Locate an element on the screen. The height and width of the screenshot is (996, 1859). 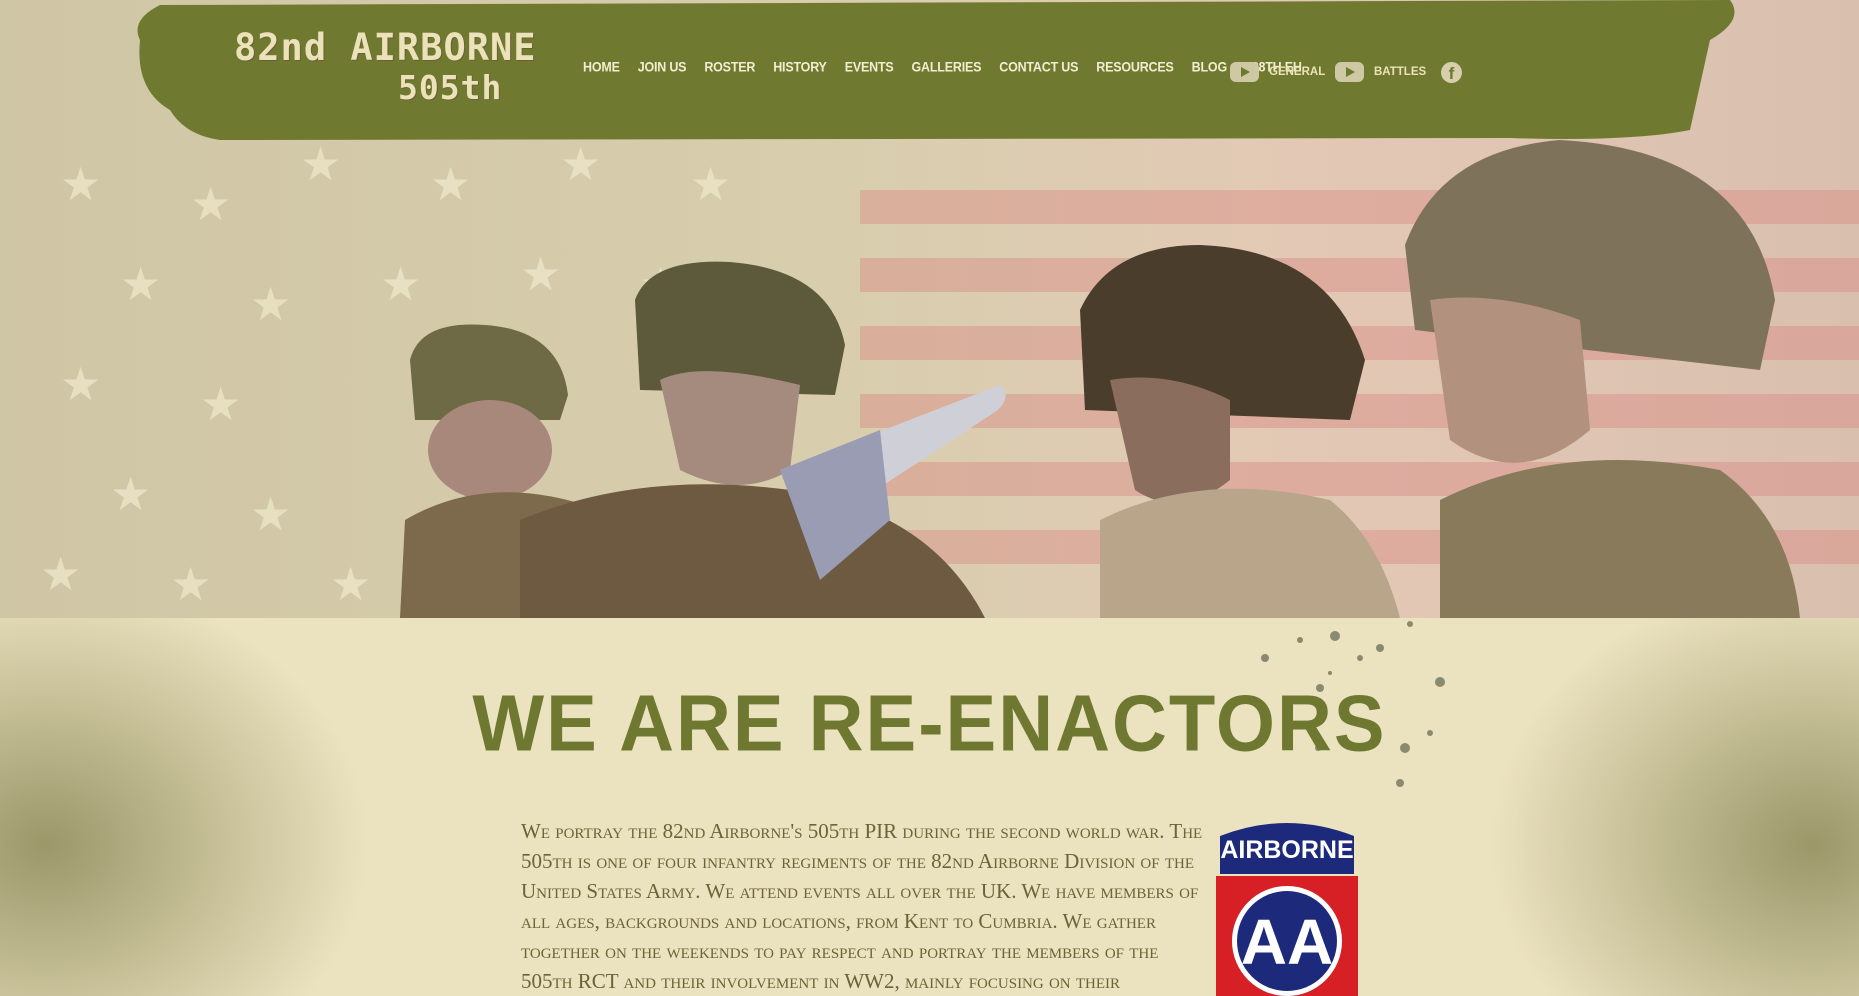
nav-history: History is located at coordinates (799, 66).